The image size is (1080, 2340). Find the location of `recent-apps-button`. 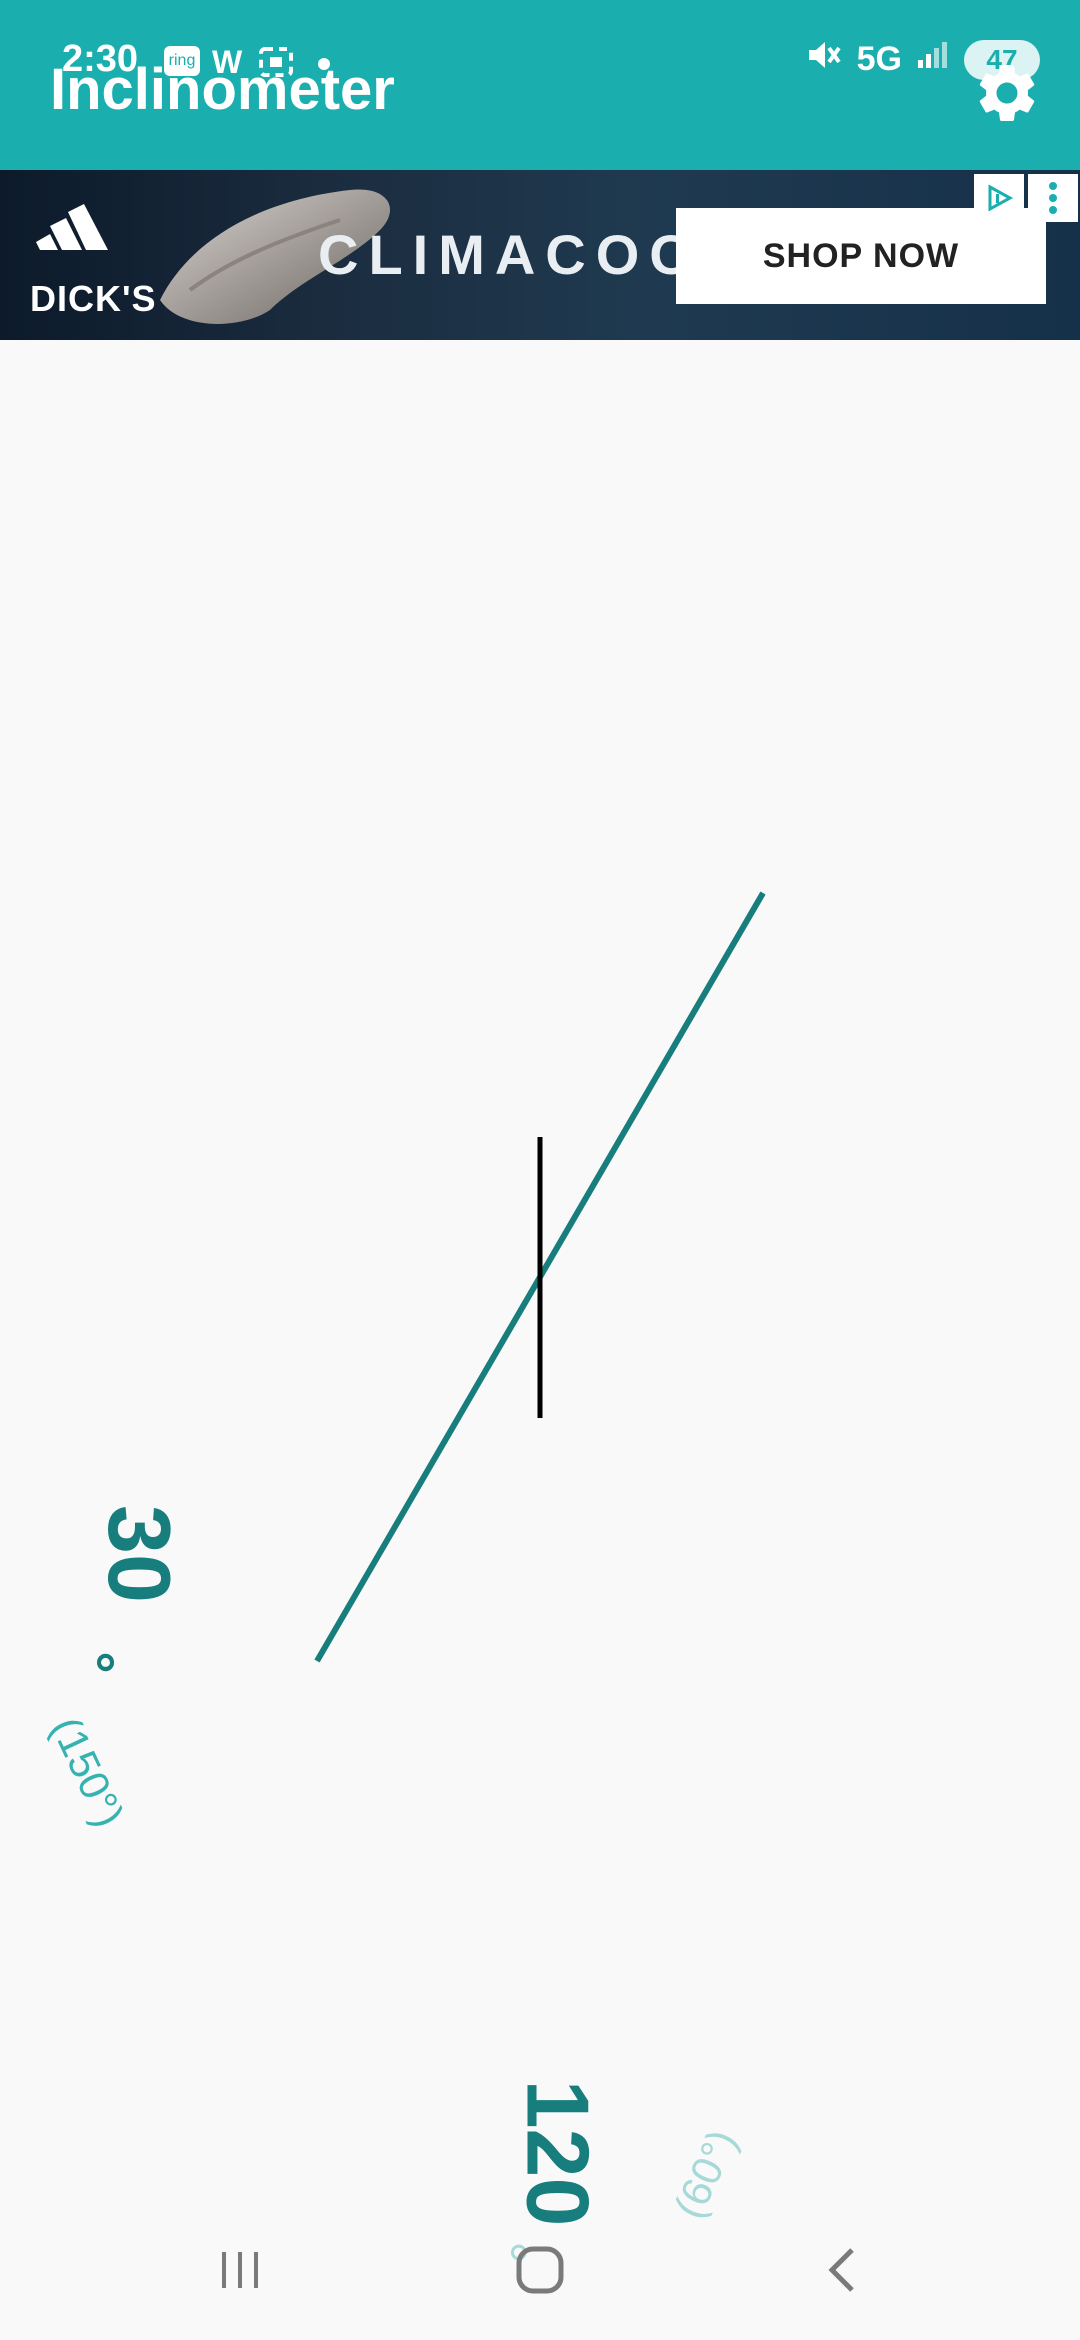

recent-apps-button is located at coordinates (240, 2270).